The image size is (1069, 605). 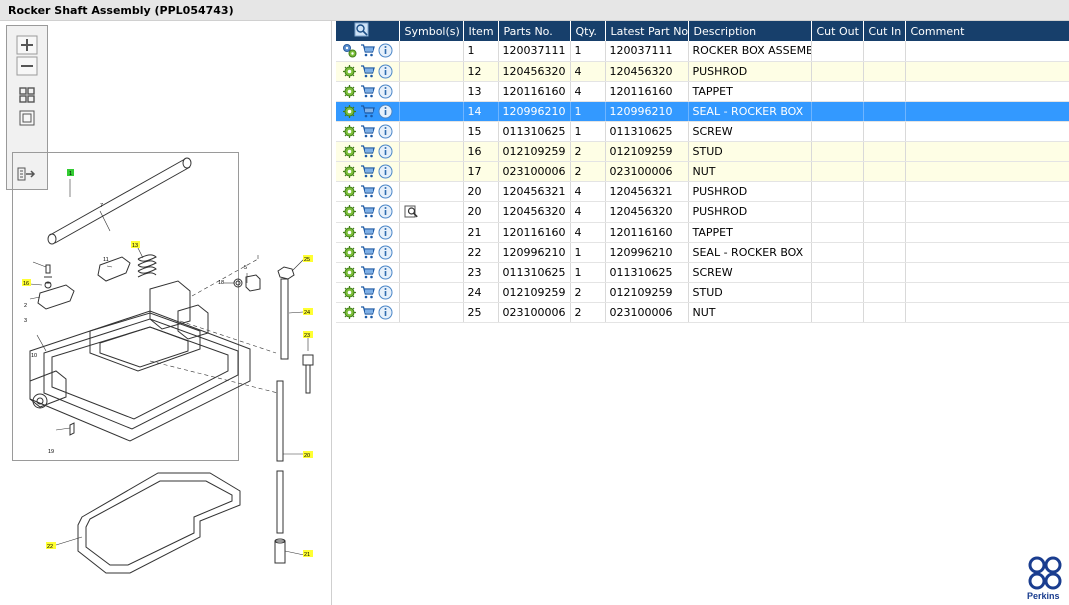 What do you see at coordinates (702, 51) in the screenshot?
I see `table-row: 11200371111120037111ROCKER BOX ASSEMBLY` at bounding box center [702, 51].